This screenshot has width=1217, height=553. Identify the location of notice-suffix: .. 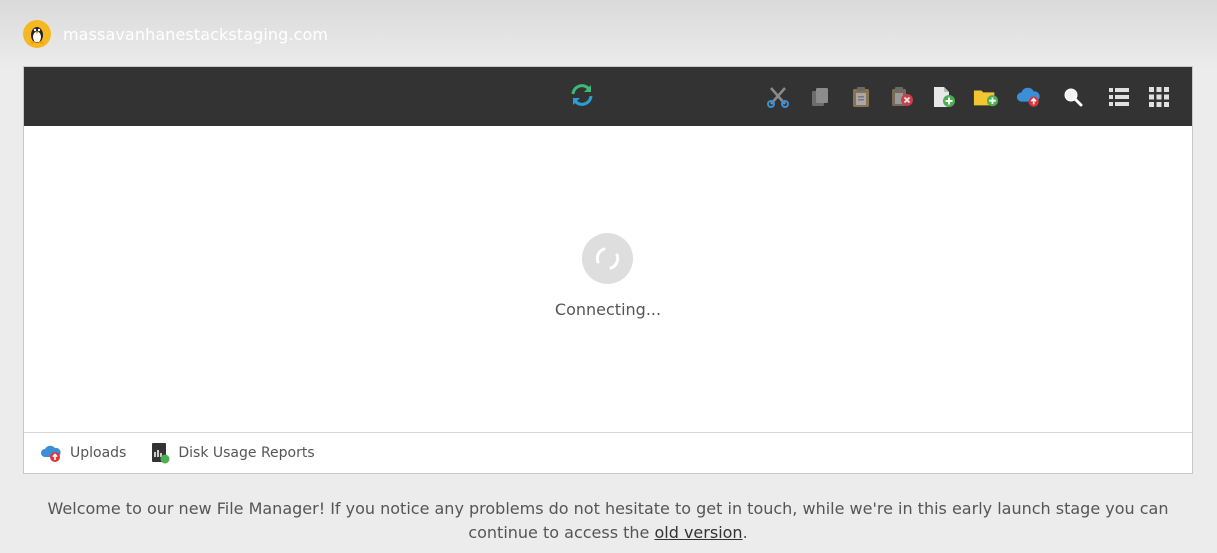
(745, 532).